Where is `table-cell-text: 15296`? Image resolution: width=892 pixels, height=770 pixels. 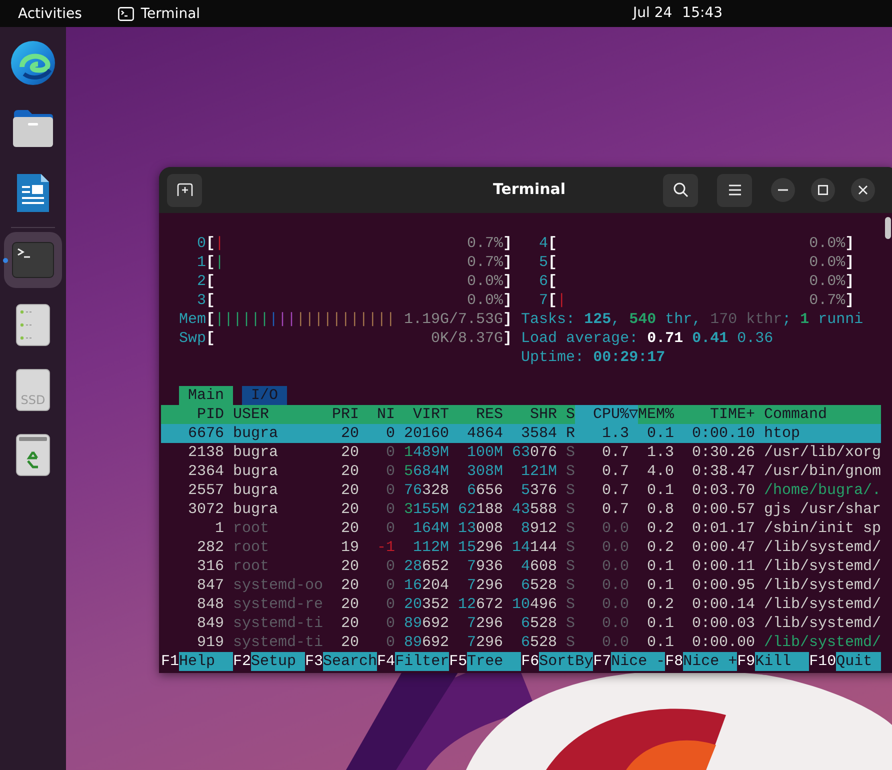
table-cell-text: 15296 is located at coordinates (479, 547).